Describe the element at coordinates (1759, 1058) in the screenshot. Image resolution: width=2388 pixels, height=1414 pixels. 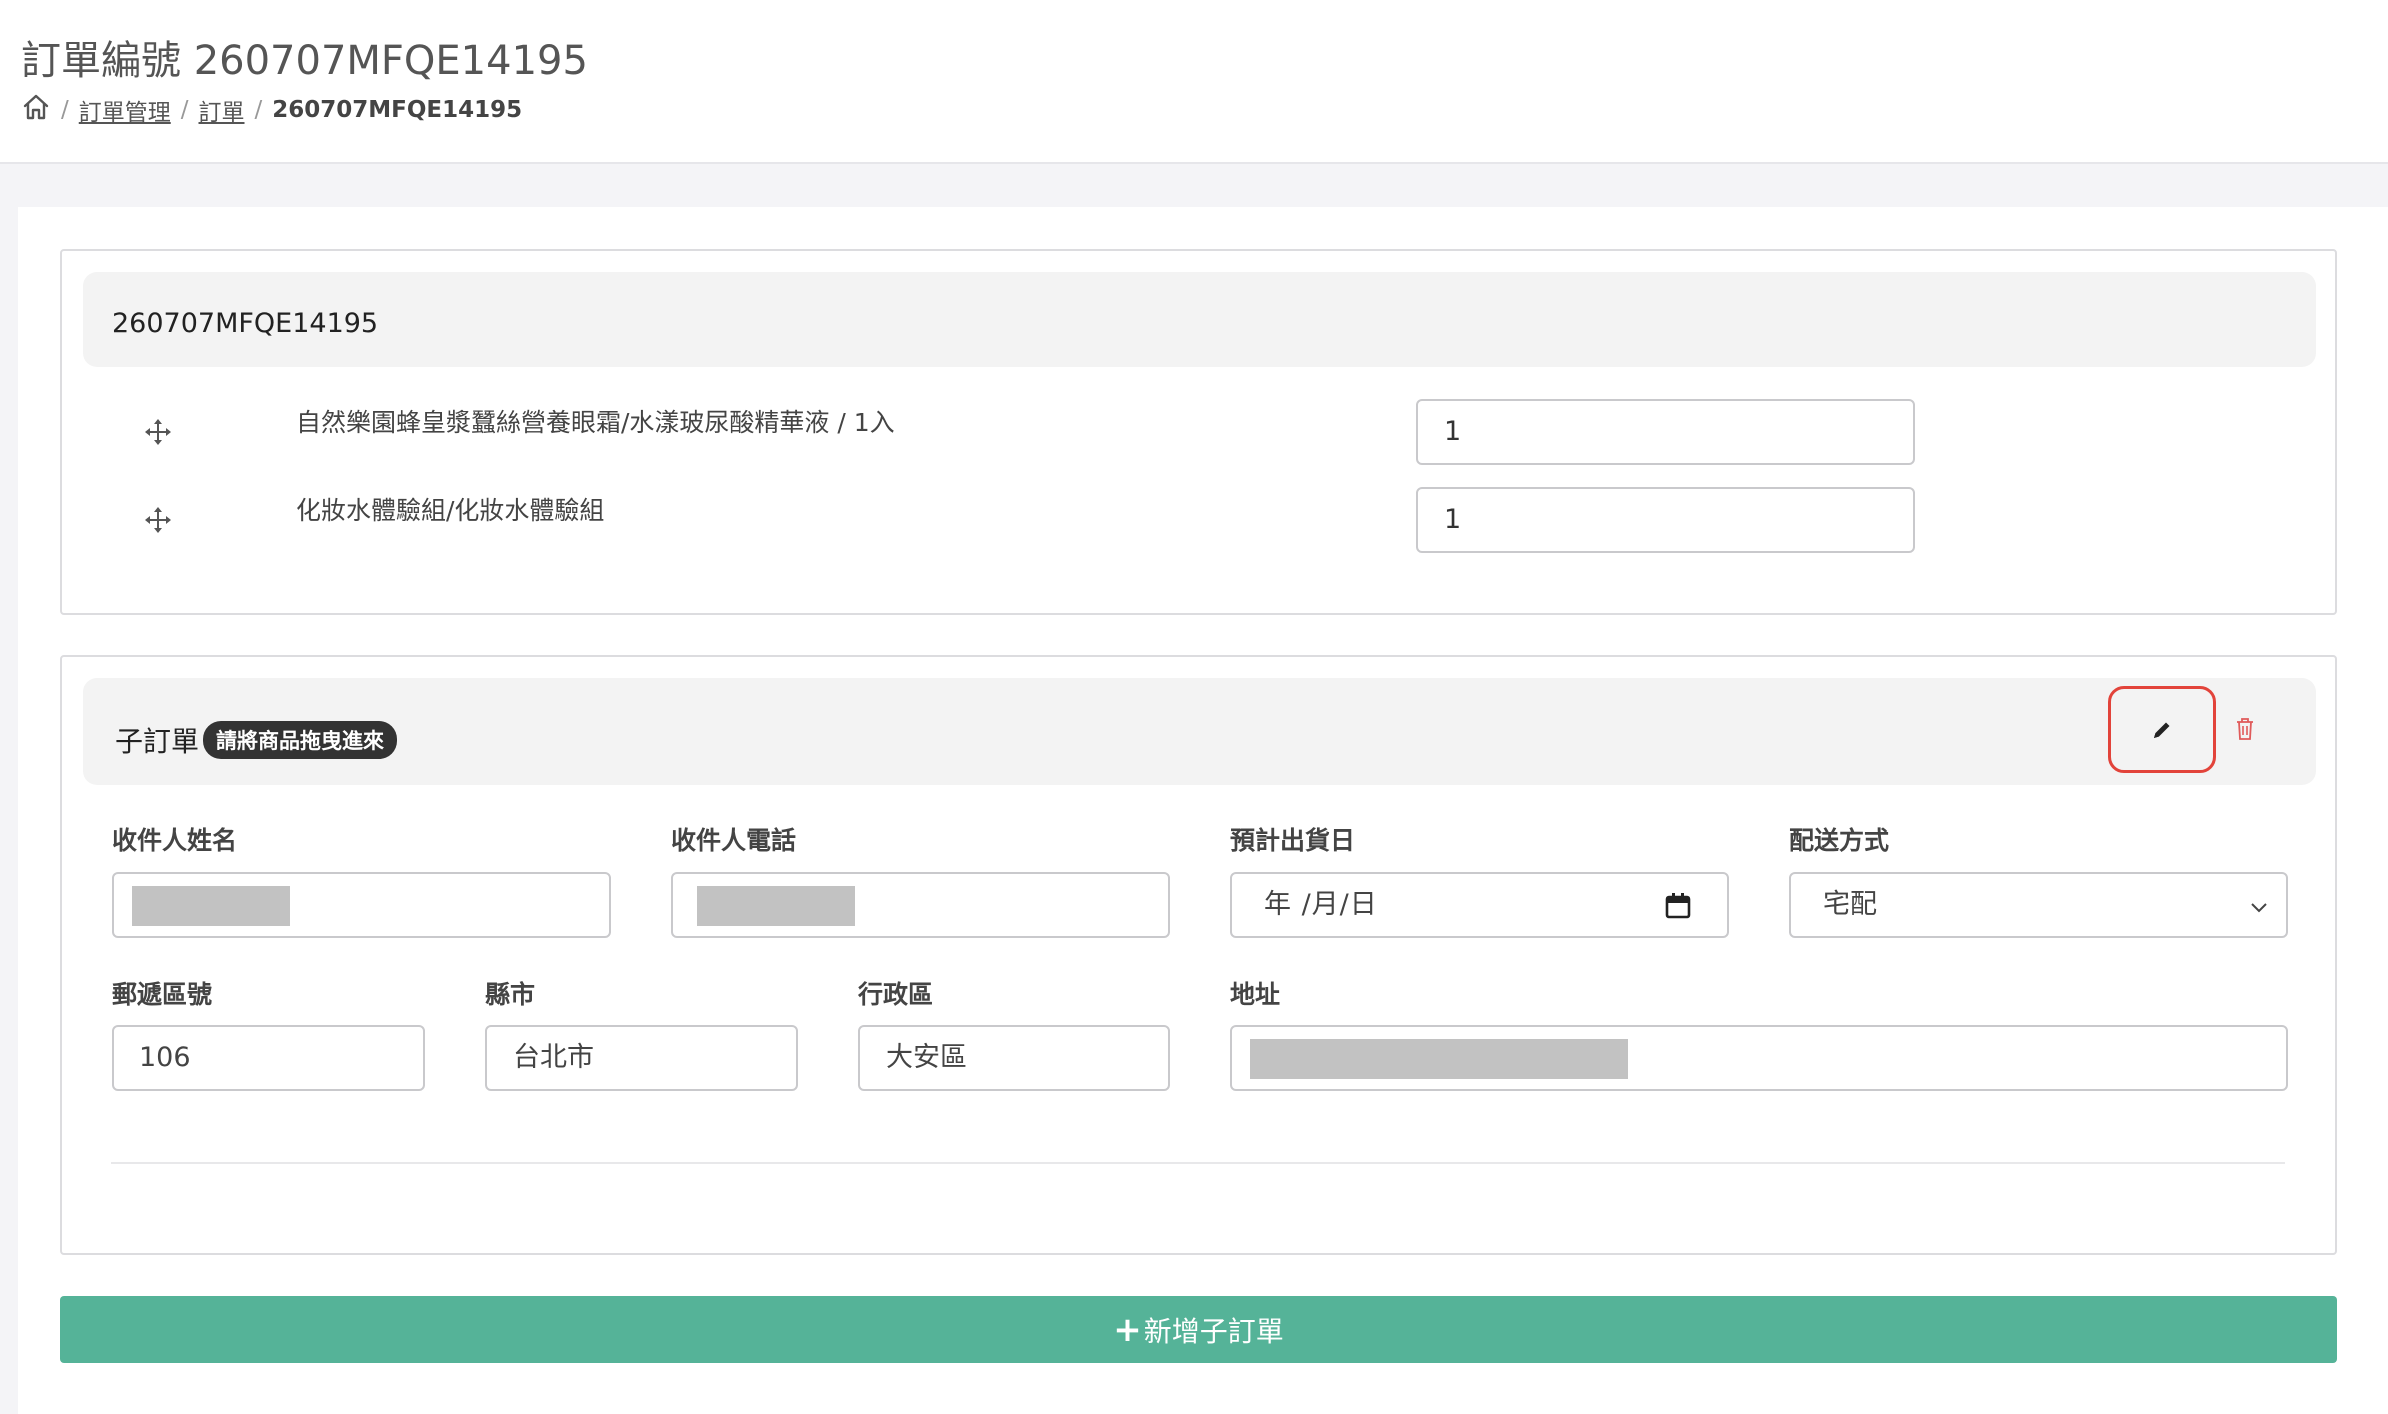
I see `address-input` at that location.